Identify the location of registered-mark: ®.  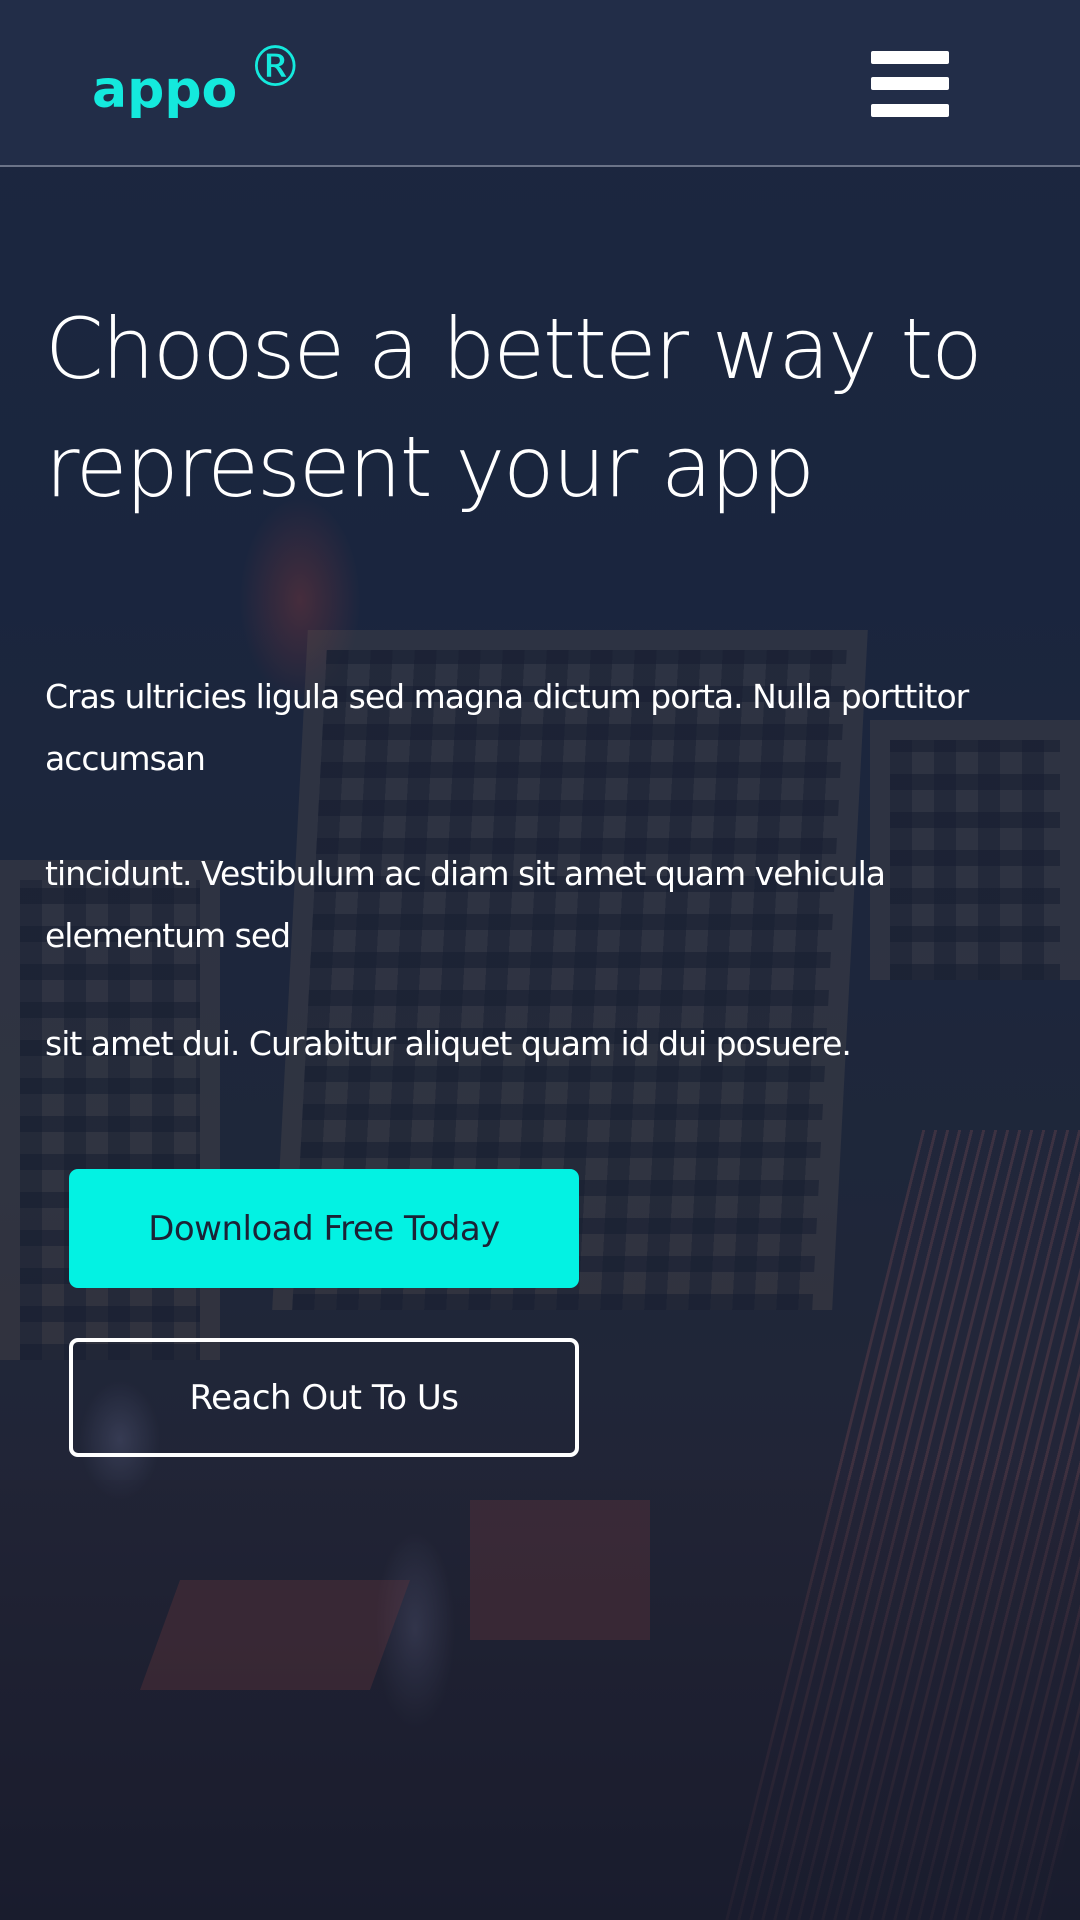
(275, 67).